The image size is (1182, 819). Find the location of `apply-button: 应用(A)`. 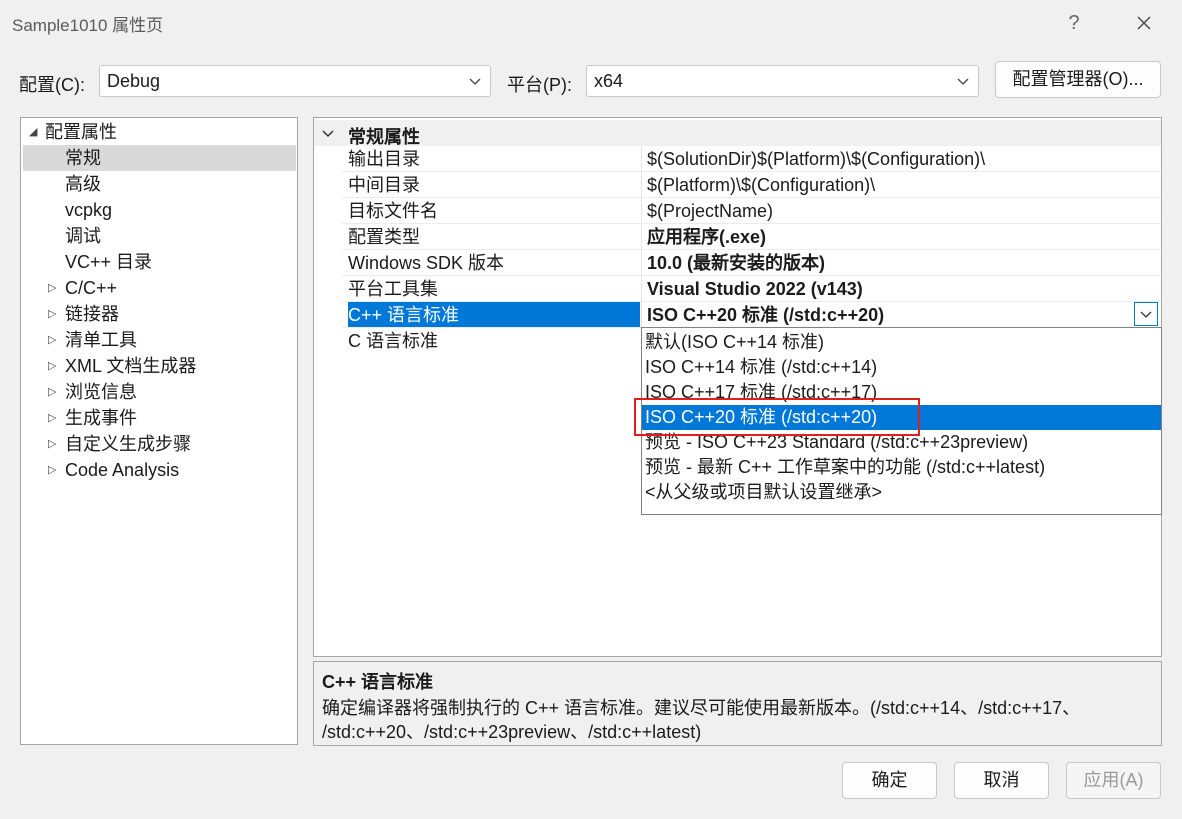

apply-button: 应用(A) is located at coordinates (1113, 780).